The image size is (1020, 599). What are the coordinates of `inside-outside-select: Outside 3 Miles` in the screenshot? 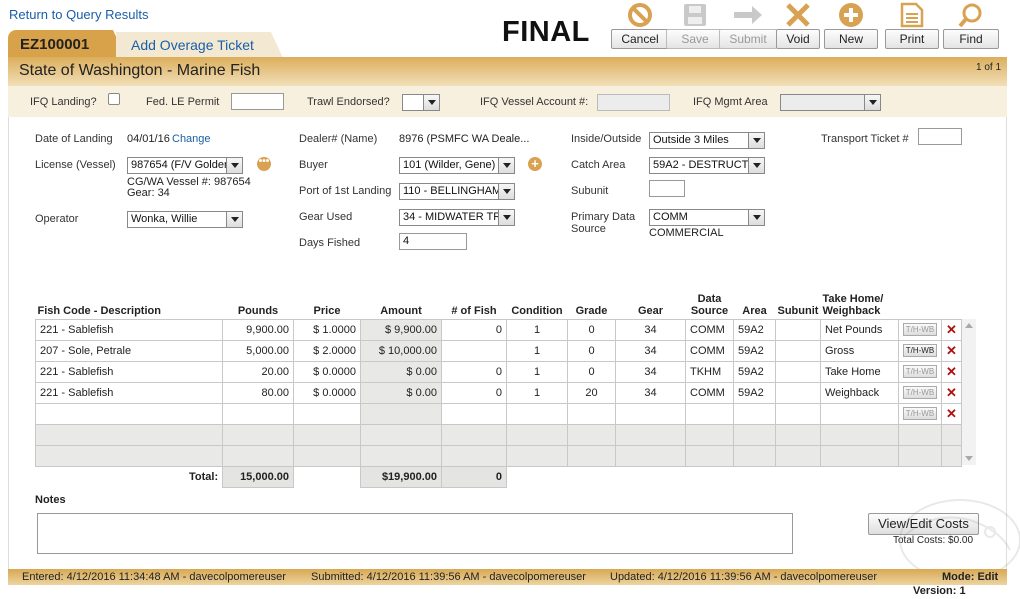 It's located at (707, 140).